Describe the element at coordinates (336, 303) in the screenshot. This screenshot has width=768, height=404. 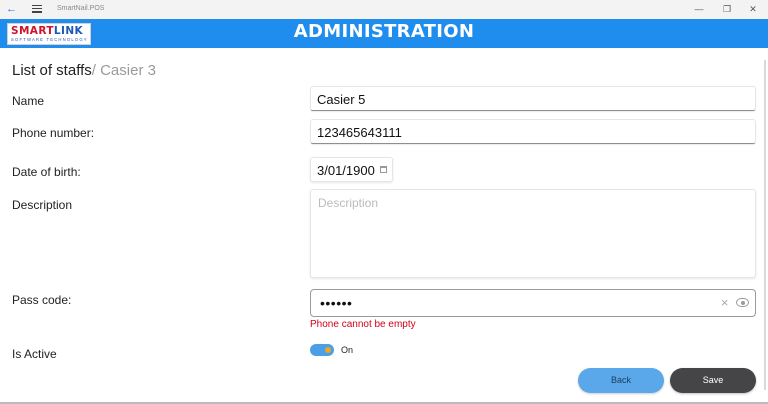
I see `passcode-value: ••••••` at that location.